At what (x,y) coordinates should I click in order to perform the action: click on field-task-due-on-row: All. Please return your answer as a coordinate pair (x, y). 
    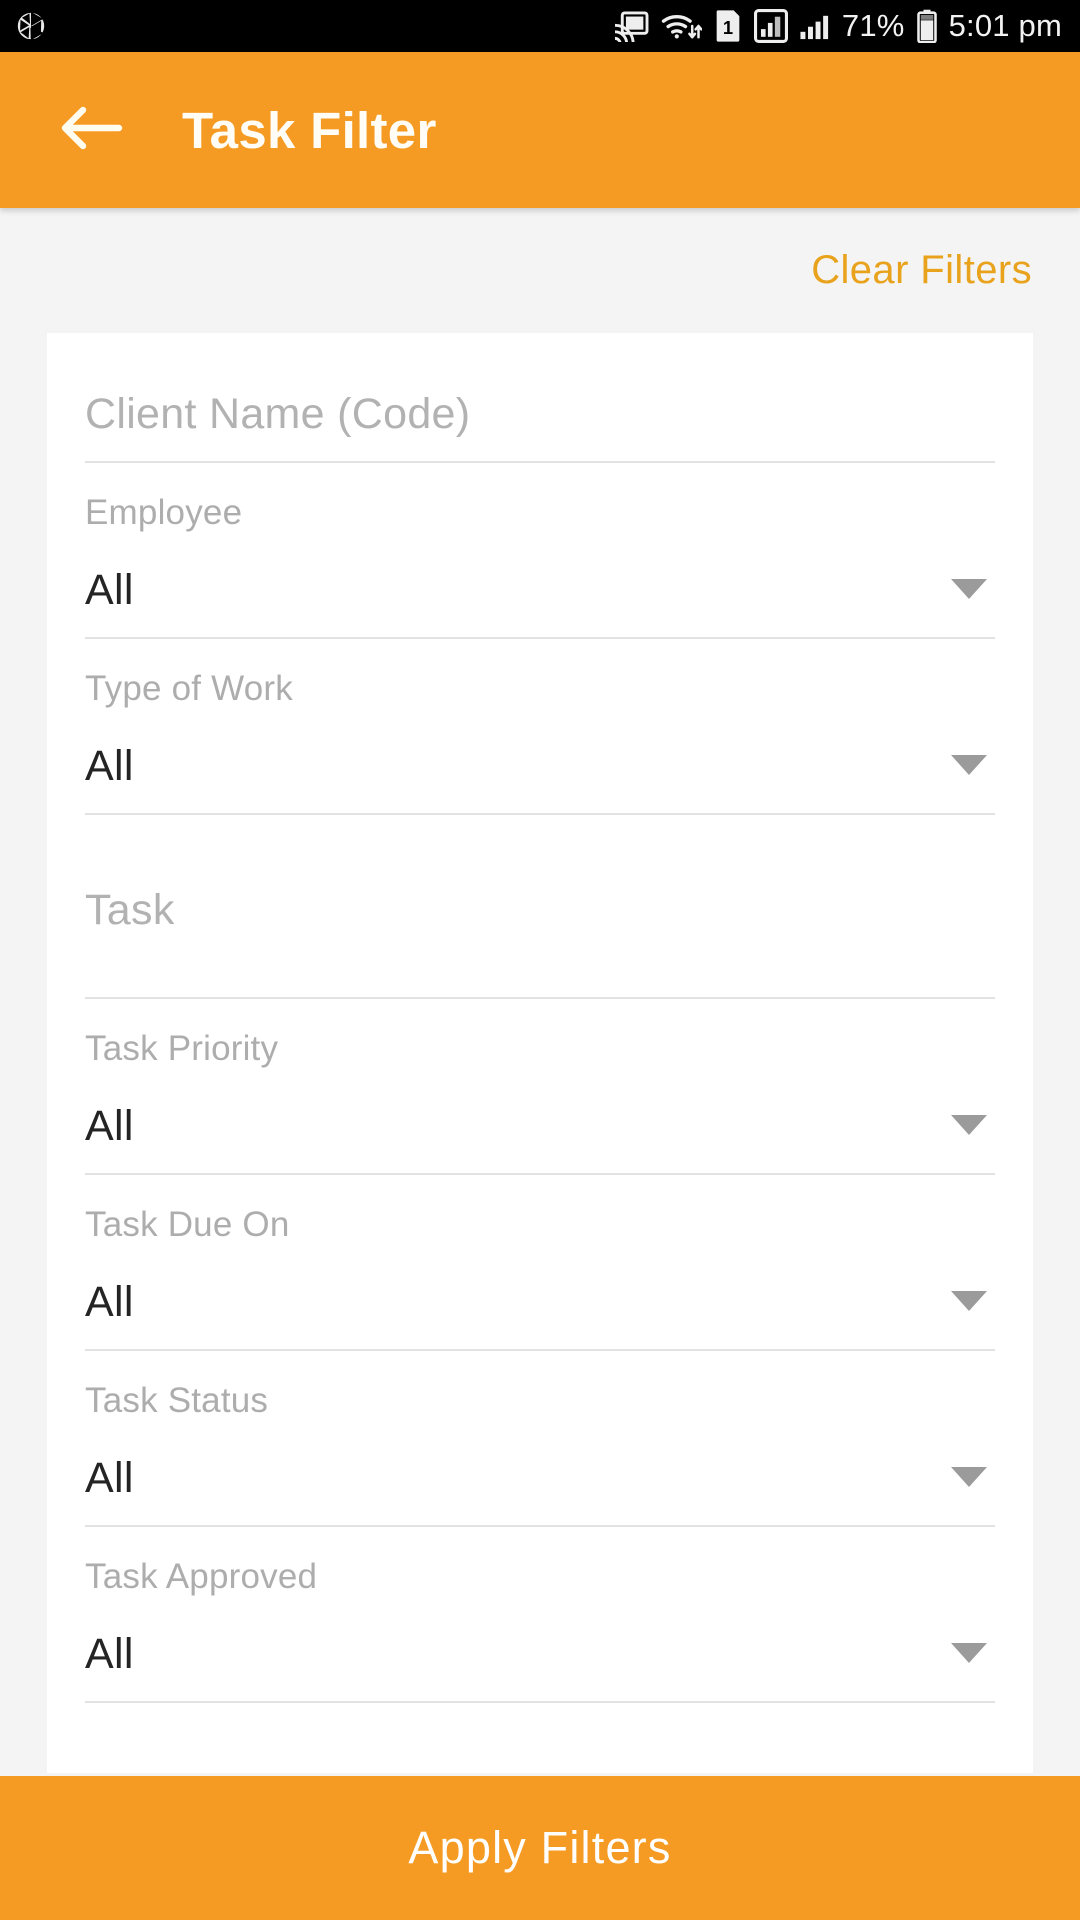
    Looking at the image, I should click on (540, 1286).